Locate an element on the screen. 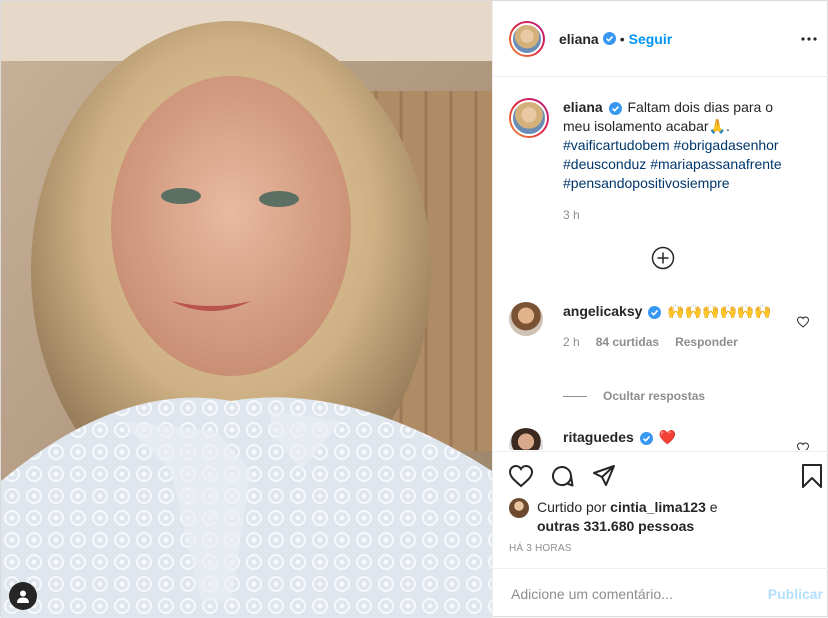 The height and width of the screenshot is (618, 828). hashtag-link: #obrigadasenhor is located at coordinates (726, 145).